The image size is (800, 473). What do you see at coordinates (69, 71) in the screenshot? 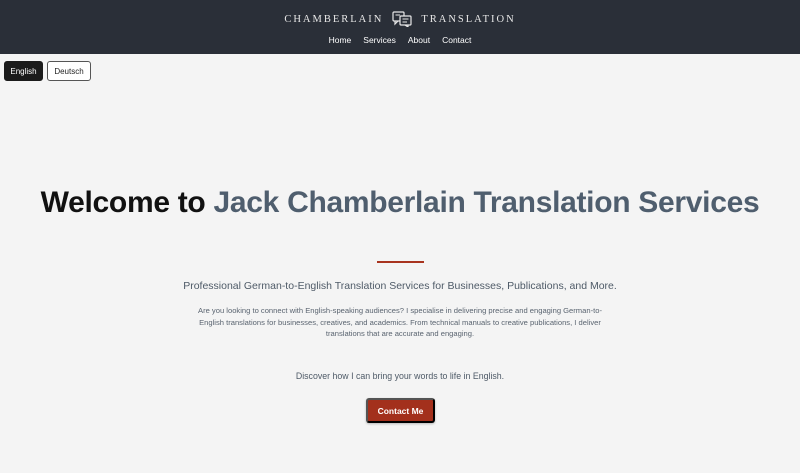
I see `language-deutsch-button: Deutsch` at bounding box center [69, 71].